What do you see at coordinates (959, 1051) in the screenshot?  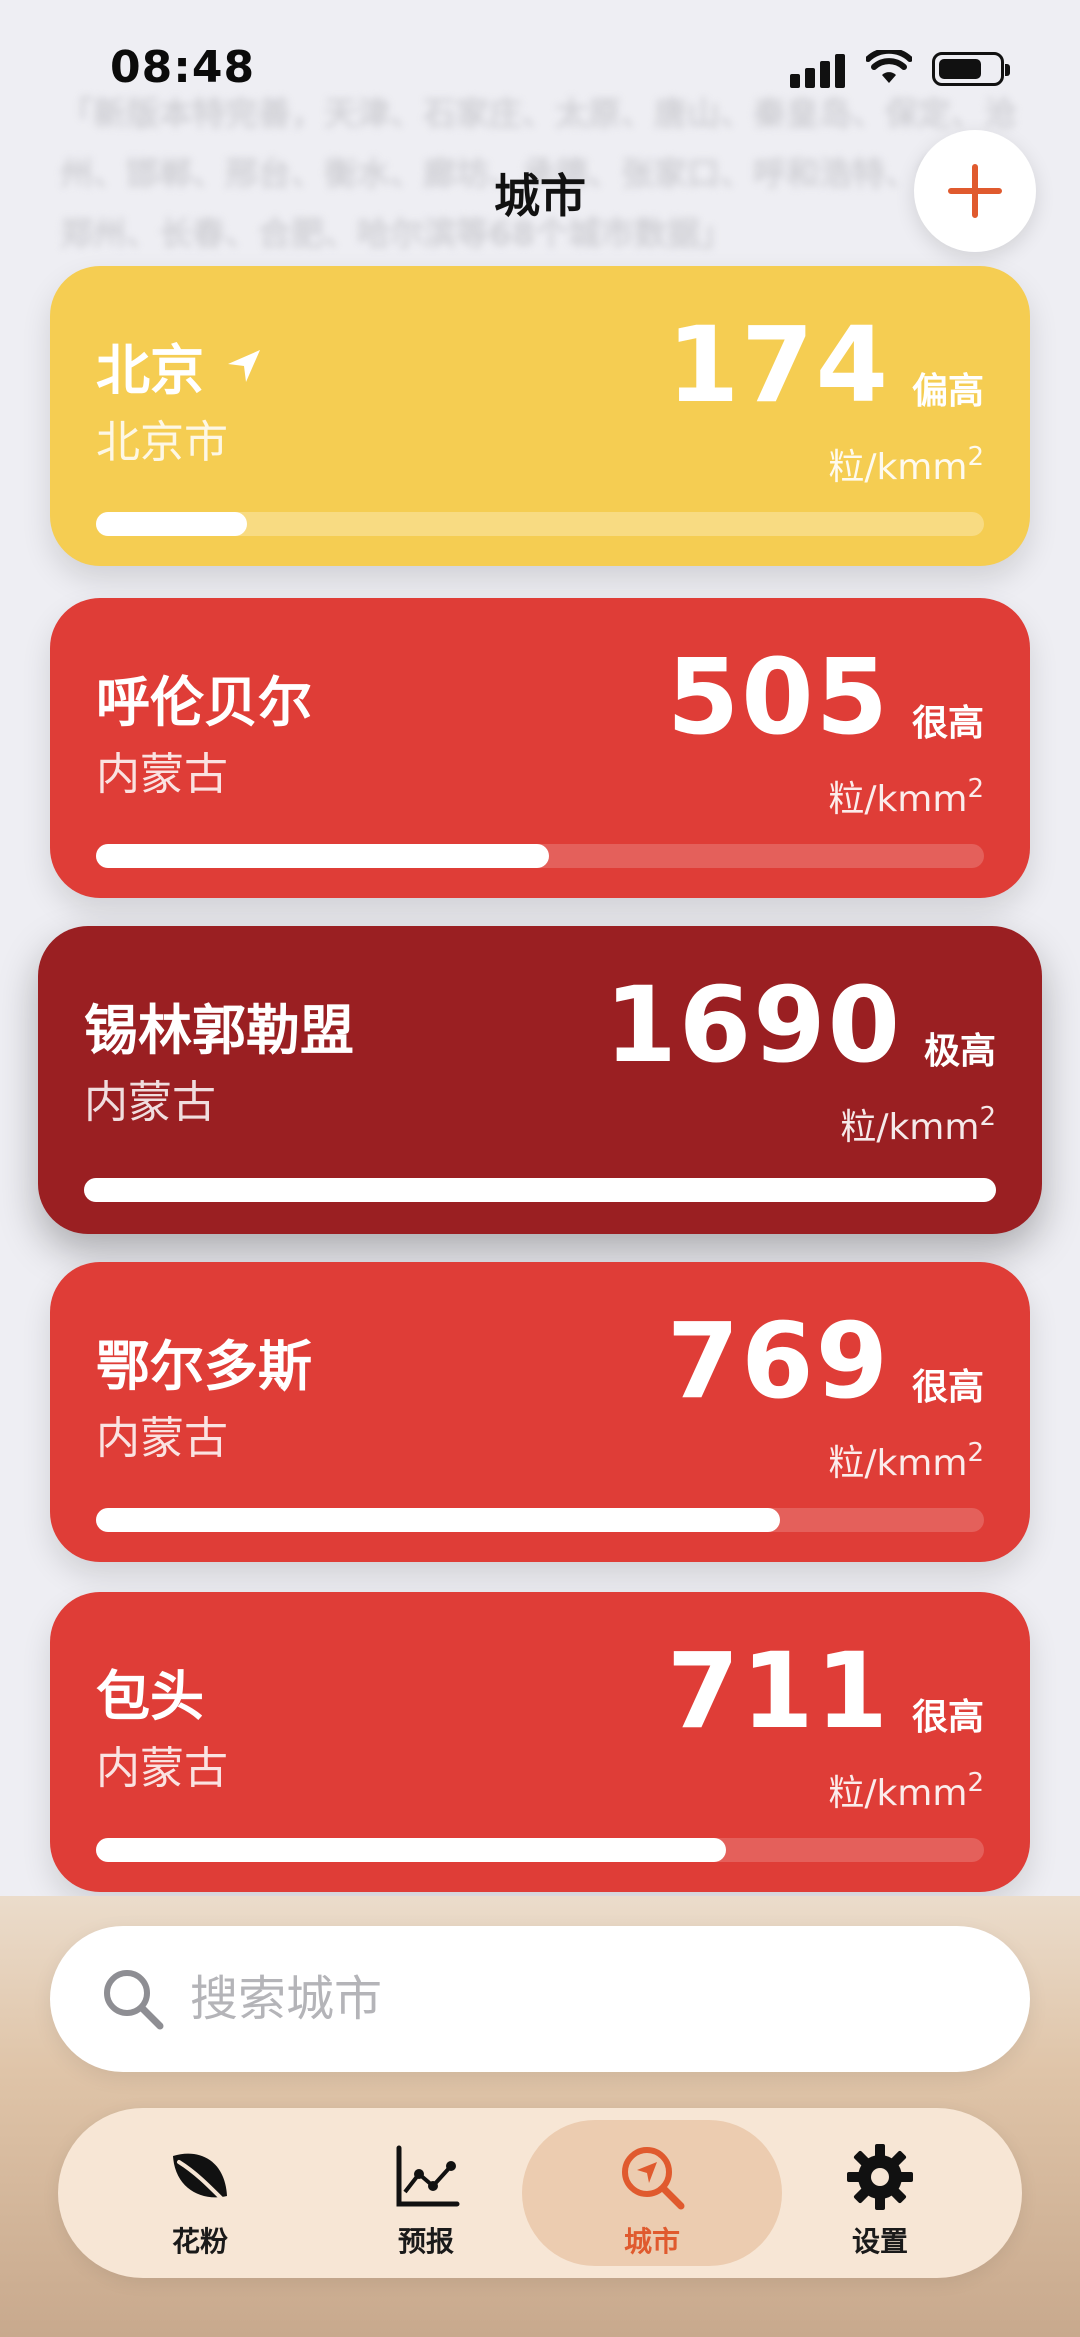 I see `pollen-level: 极高` at bounding box center [959, 1051].